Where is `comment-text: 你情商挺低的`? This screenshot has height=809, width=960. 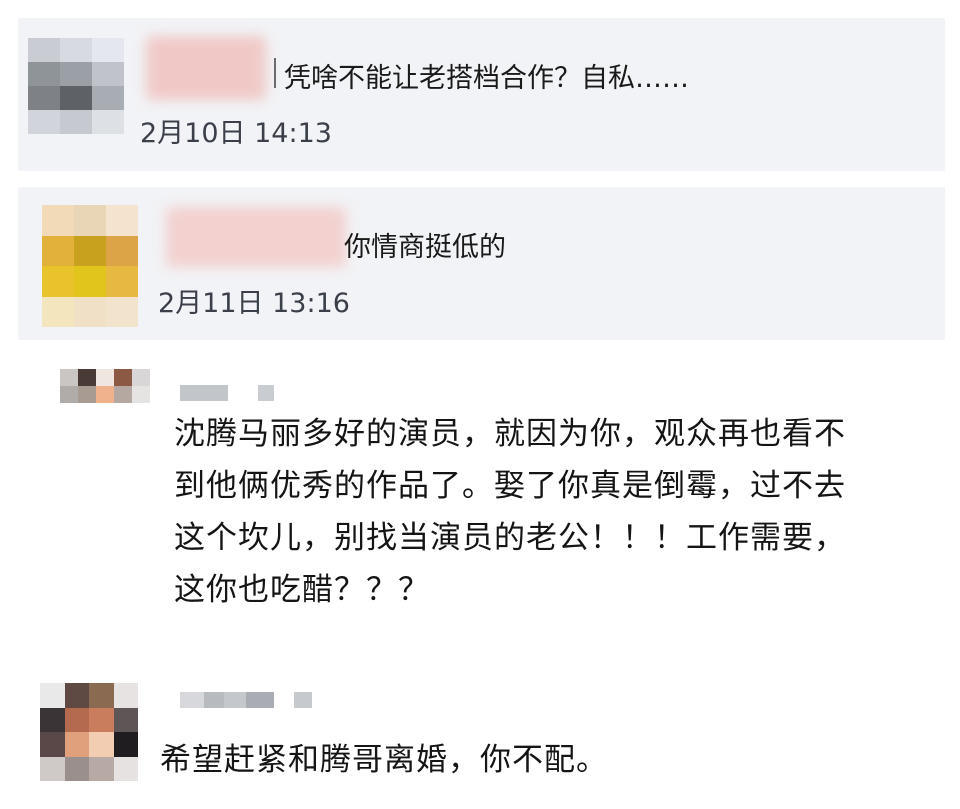 comment-text: 你情商挺低的 is located at coordinates (425, 247).